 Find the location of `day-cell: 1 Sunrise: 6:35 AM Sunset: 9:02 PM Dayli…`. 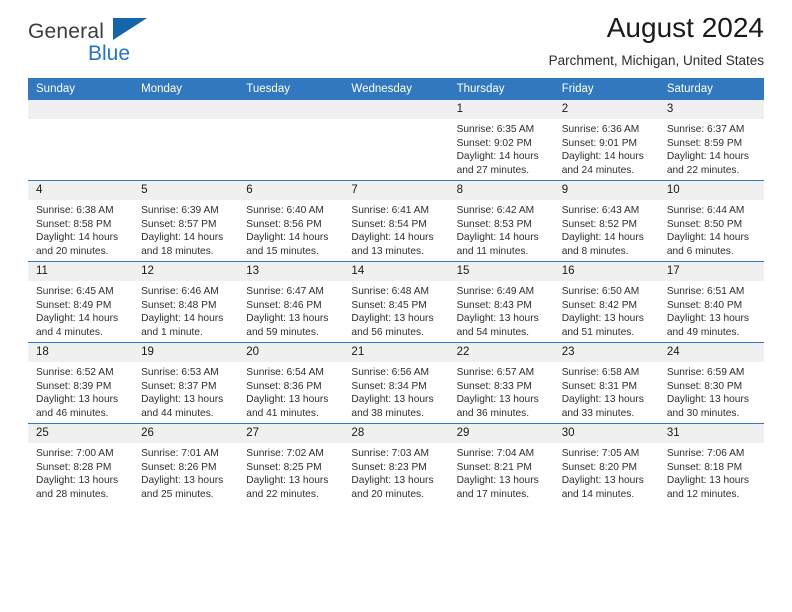

day-cell: 1 Sunrise: 6:35 AM Sunset: 9:02 PM Dayli… is located at coordinates (501, 140).